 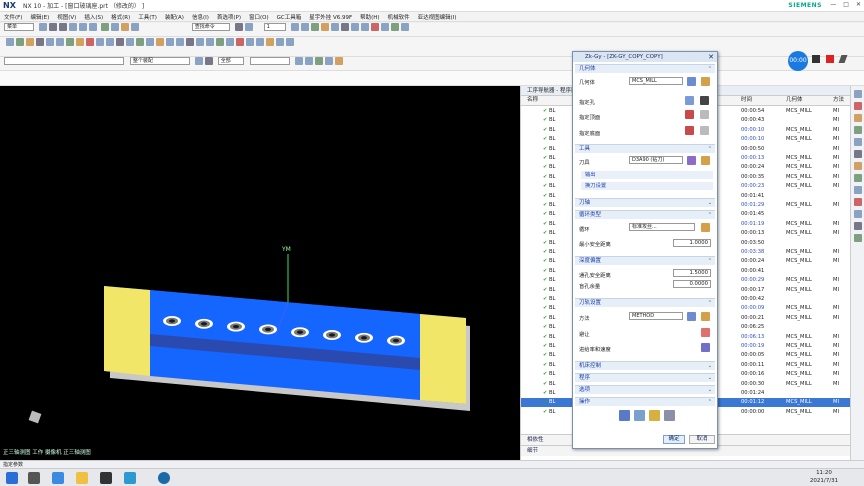 I want to click on ok-button: 确定, so click(x=674, y=439).